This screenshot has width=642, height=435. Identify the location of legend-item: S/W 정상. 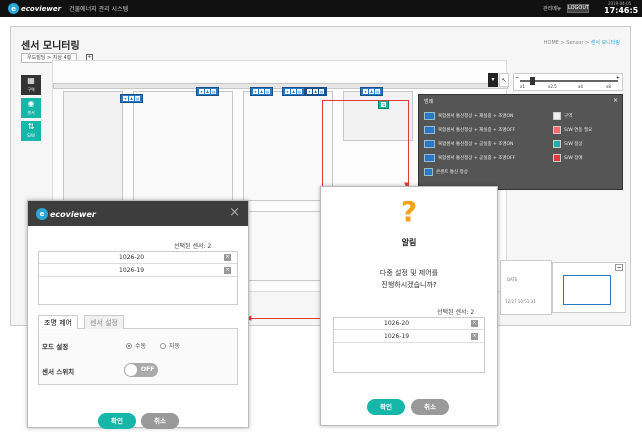
(568, 144).